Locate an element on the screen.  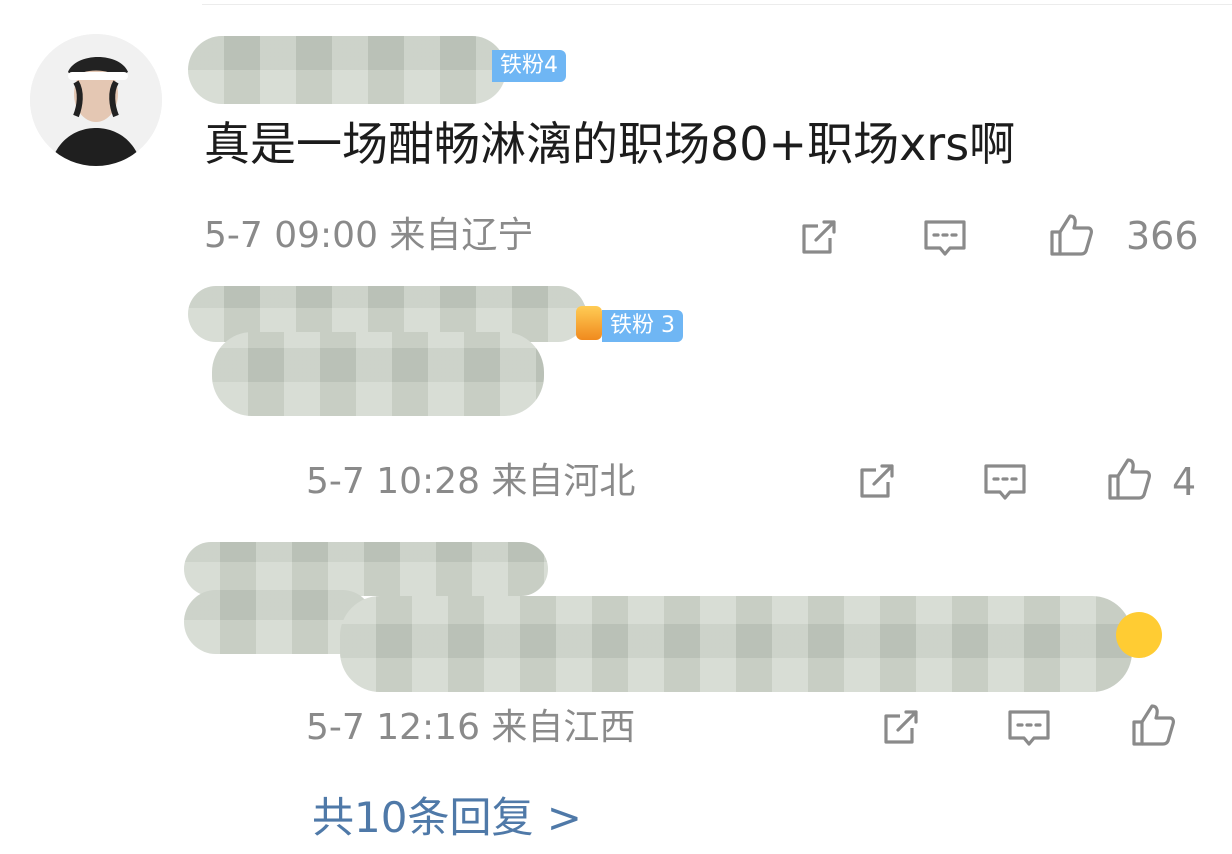
view-replies-link: 共10条回复 > is located at coordinates (447, 818).